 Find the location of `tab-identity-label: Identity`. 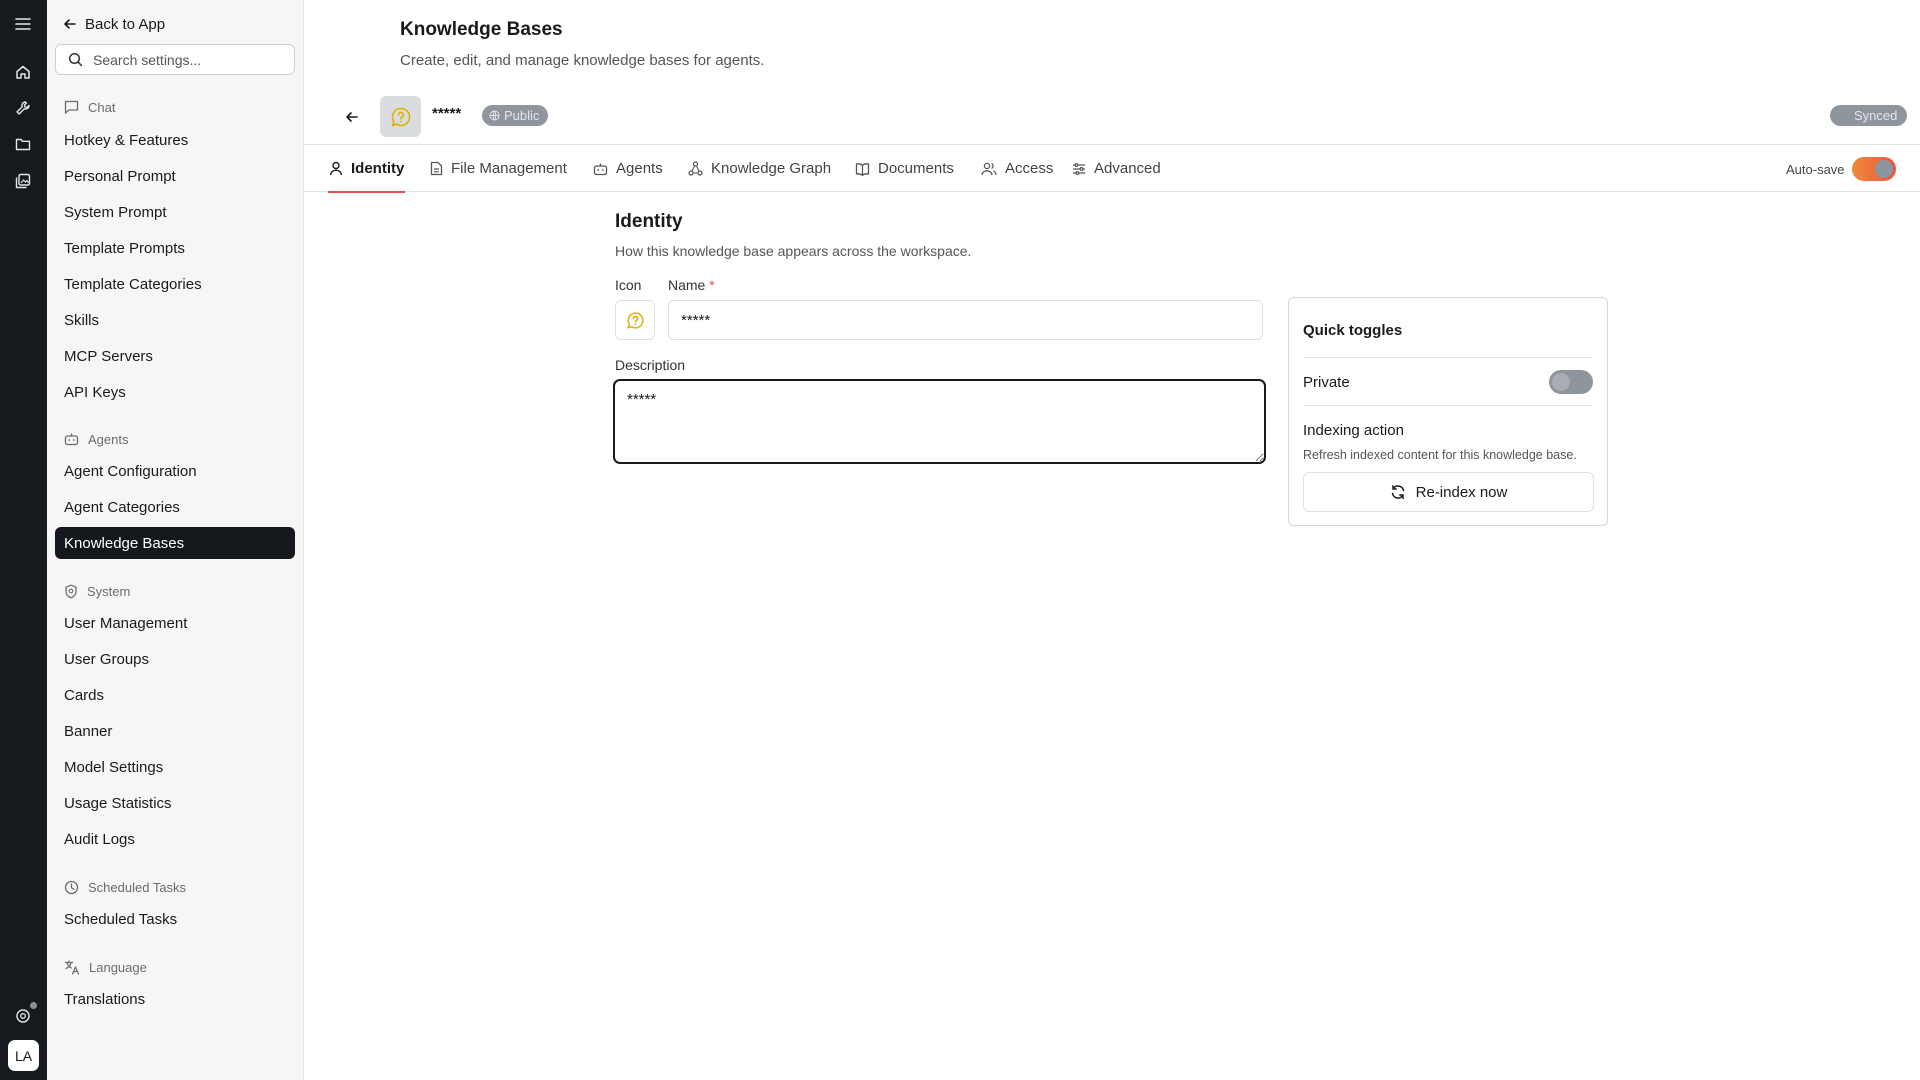

tab-identity-label: Identity is located at coordinates (378, 168).